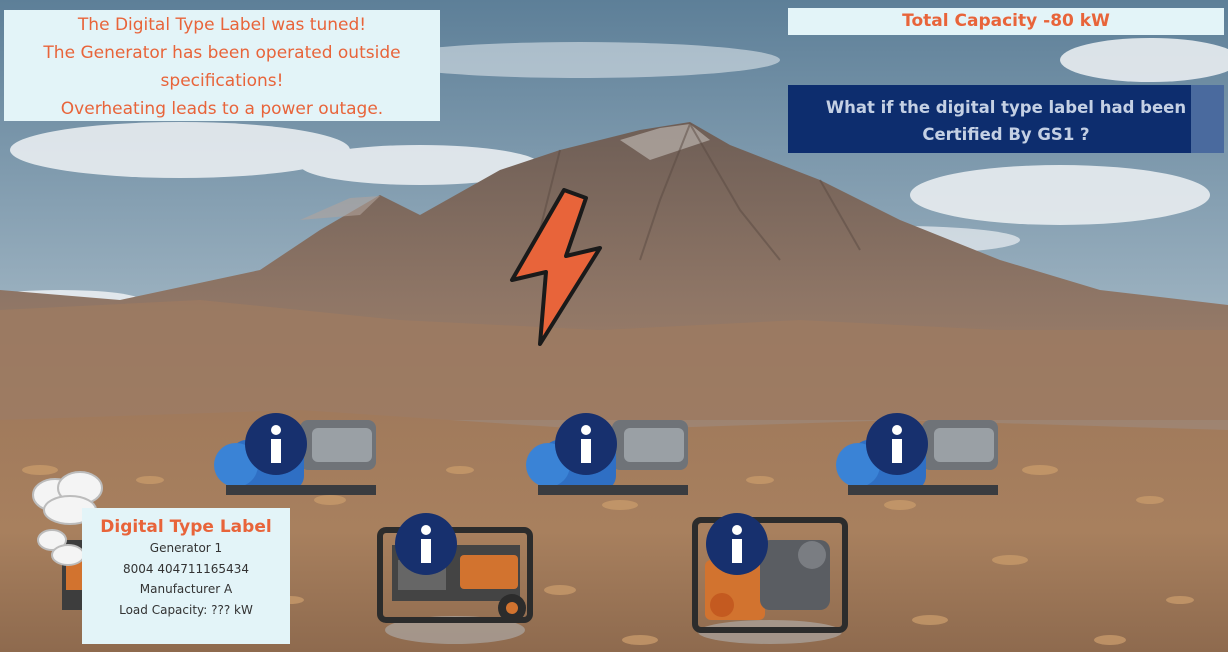  Describe the element at coordinates (186, 609) in the screenshot. I see `generator-load-capacity: Load Capacity: ??? kW` at that location.